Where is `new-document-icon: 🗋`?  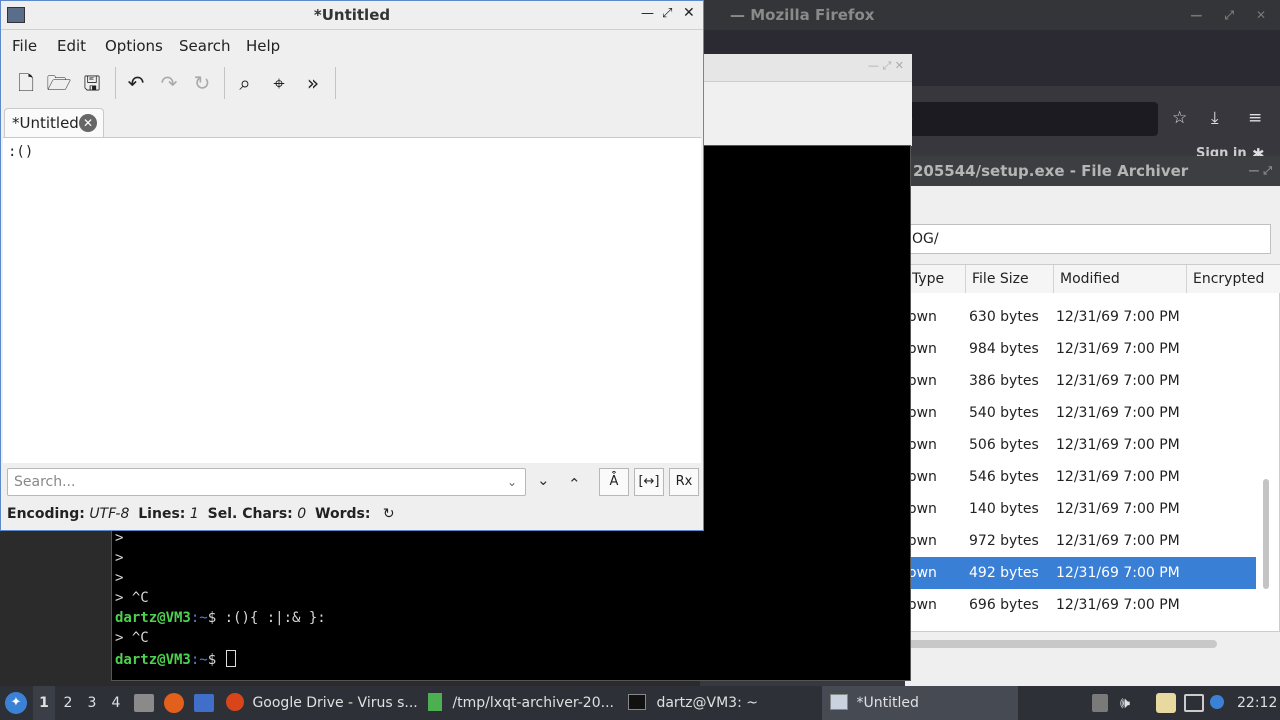 new-document-icon: 🗋 is located at coordinates (26, 83).